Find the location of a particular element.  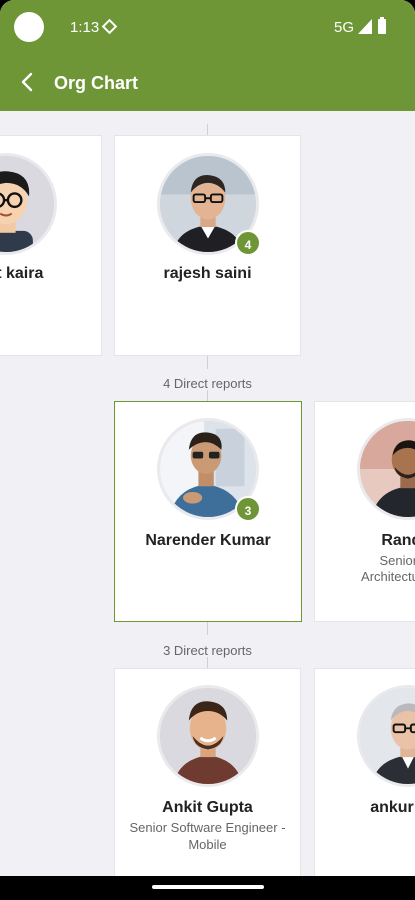

top-bar: 1:13 5G Org Chart is located at coordinates (207, 55).